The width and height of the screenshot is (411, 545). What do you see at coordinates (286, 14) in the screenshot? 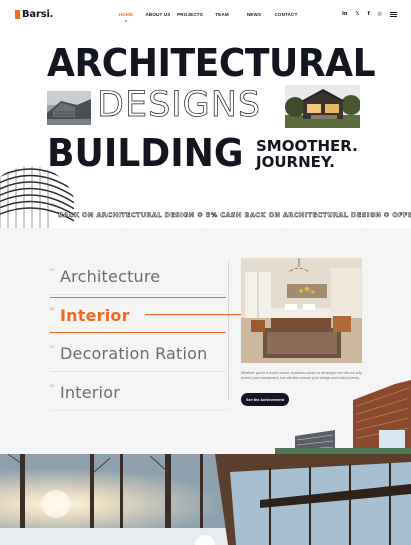
I see `nav-link-contact: CONTACT` at bounding box center [286, 14].